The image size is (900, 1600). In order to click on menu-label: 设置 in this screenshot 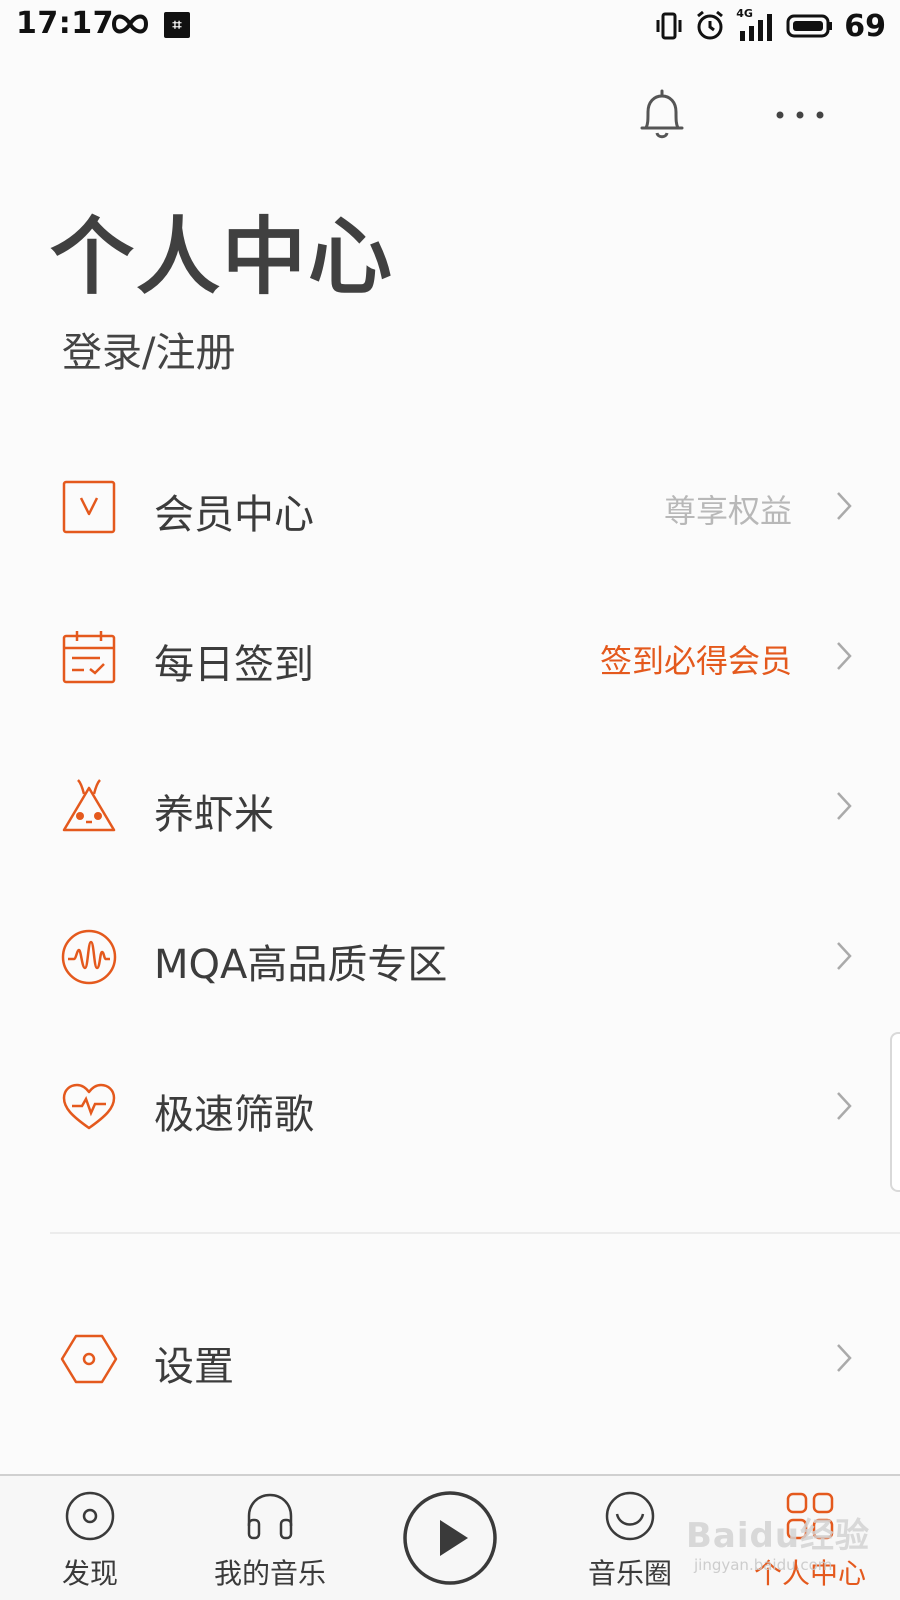, I will do `click(194, 1367)`.